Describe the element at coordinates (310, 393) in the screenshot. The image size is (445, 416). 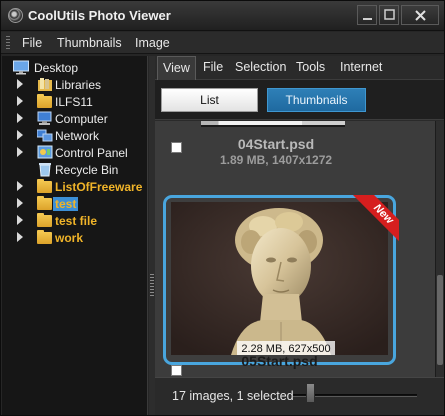
I see `zoom-slider-thumb` at that location.